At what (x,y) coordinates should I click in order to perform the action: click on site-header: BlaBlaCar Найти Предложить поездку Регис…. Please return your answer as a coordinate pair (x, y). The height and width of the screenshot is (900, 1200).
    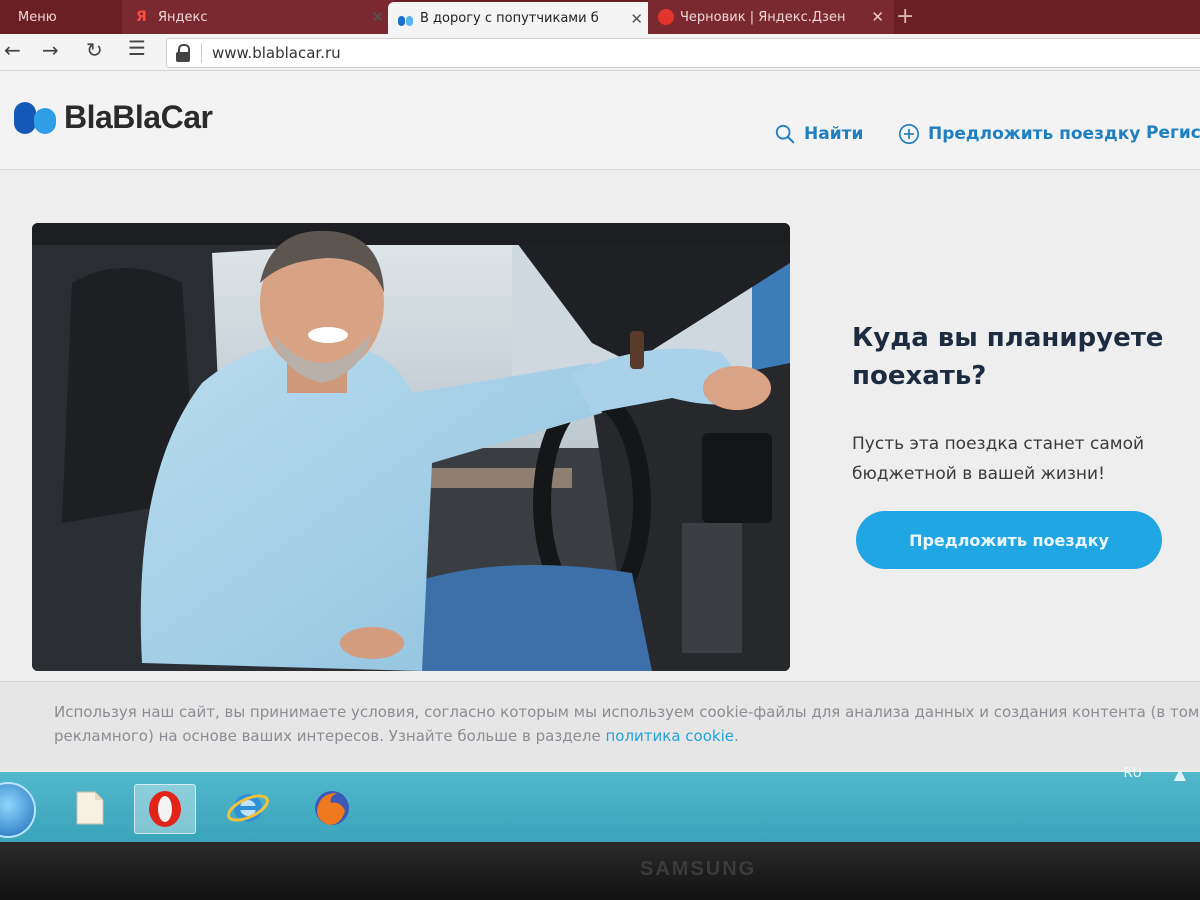
    Looking at the image, I should click on (600, 120).